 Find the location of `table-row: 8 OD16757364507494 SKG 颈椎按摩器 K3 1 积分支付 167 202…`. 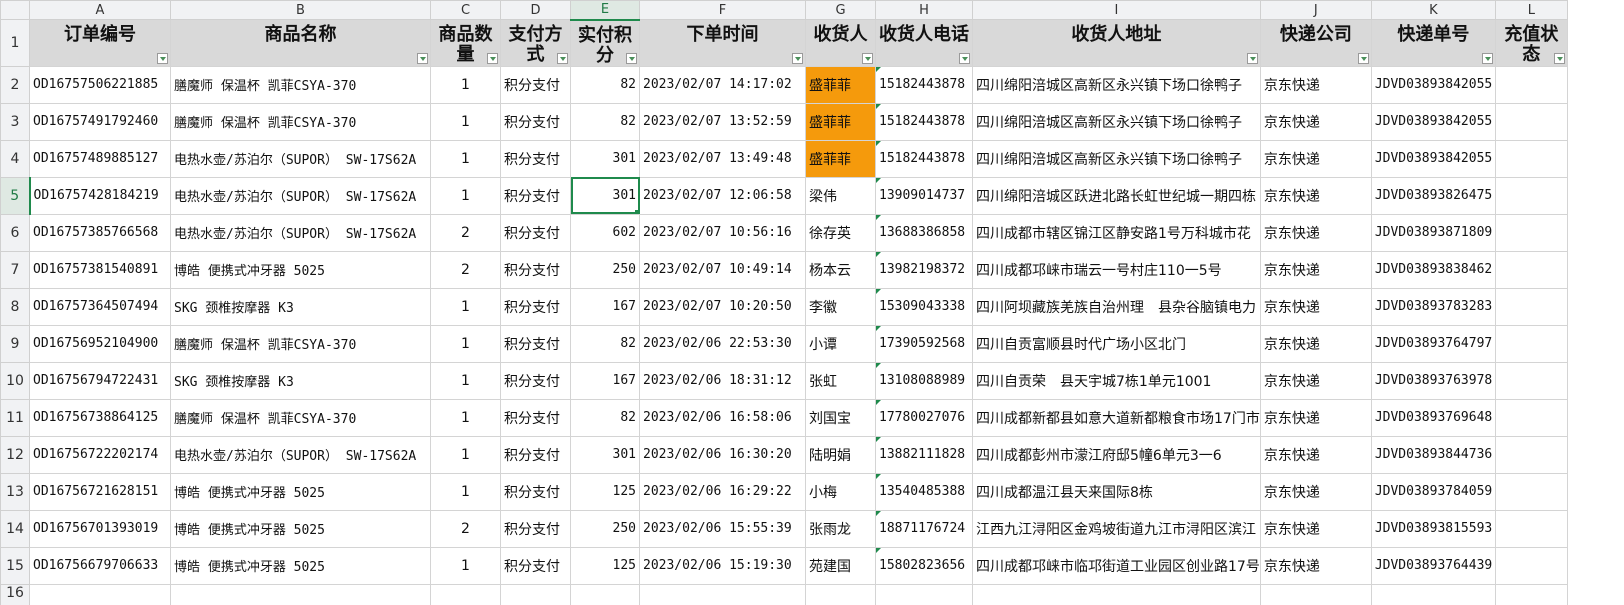

table-row: 8 OD16757364507494 SKG 颈椎按摩器 K3 1 积分支付 167 202… is located at coordinates (784, 306).